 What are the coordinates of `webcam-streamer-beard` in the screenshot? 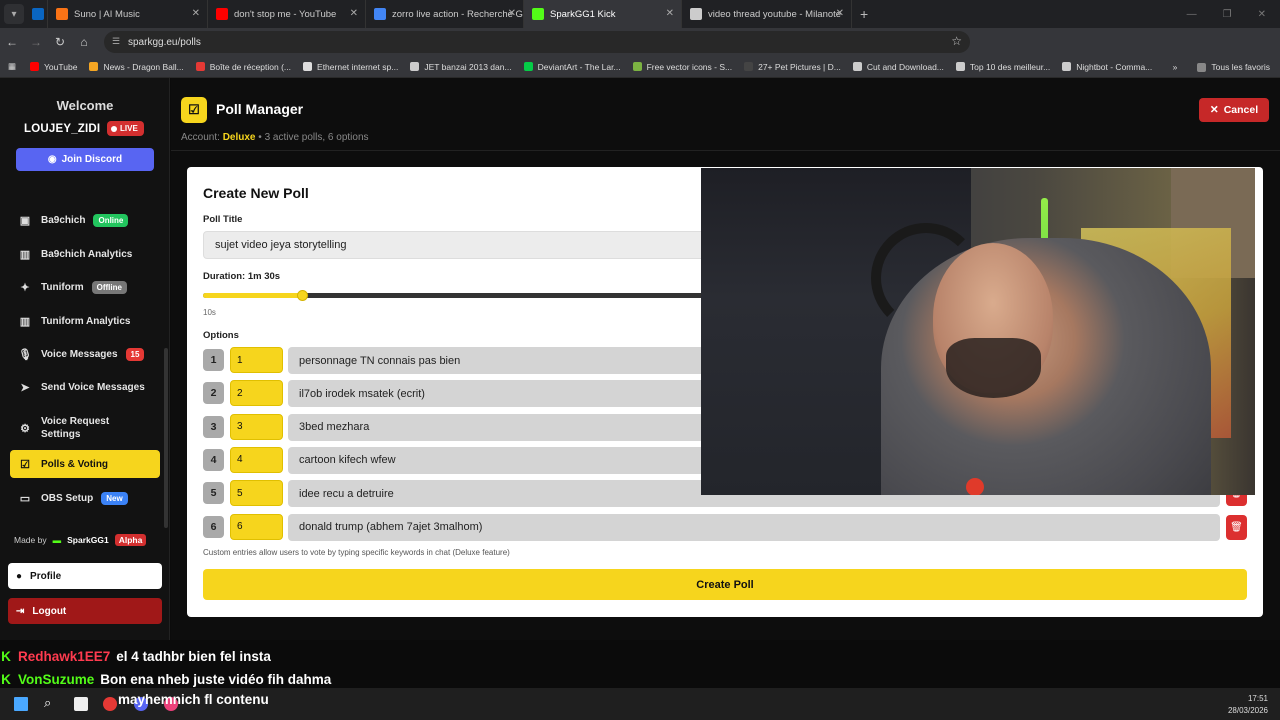 It's located at (993, 368).